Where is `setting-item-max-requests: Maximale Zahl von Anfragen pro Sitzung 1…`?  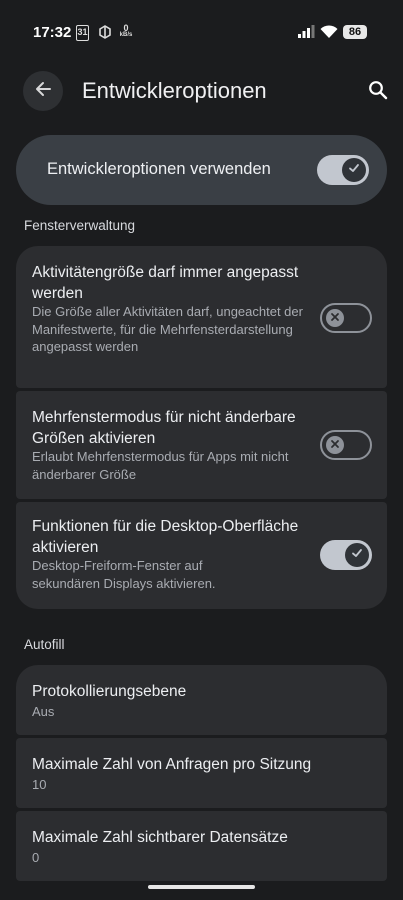 setting-item-max-requests: Maximale Zahl von Anfragen pro Sitzung 1… is located at coordinates (201, 773).